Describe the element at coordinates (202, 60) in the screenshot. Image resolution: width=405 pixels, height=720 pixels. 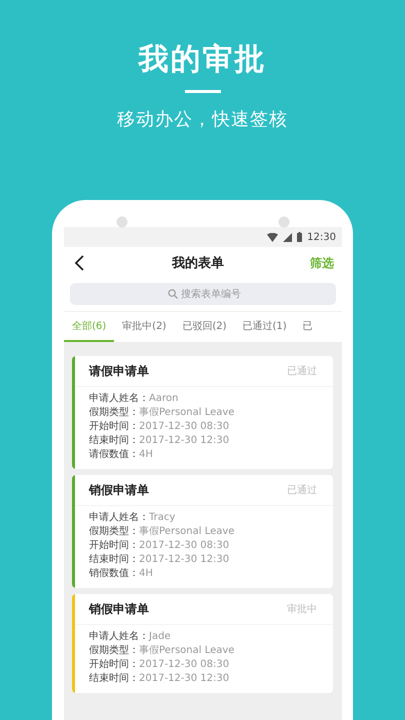
I see `promo-title: 我的审批` at that location.